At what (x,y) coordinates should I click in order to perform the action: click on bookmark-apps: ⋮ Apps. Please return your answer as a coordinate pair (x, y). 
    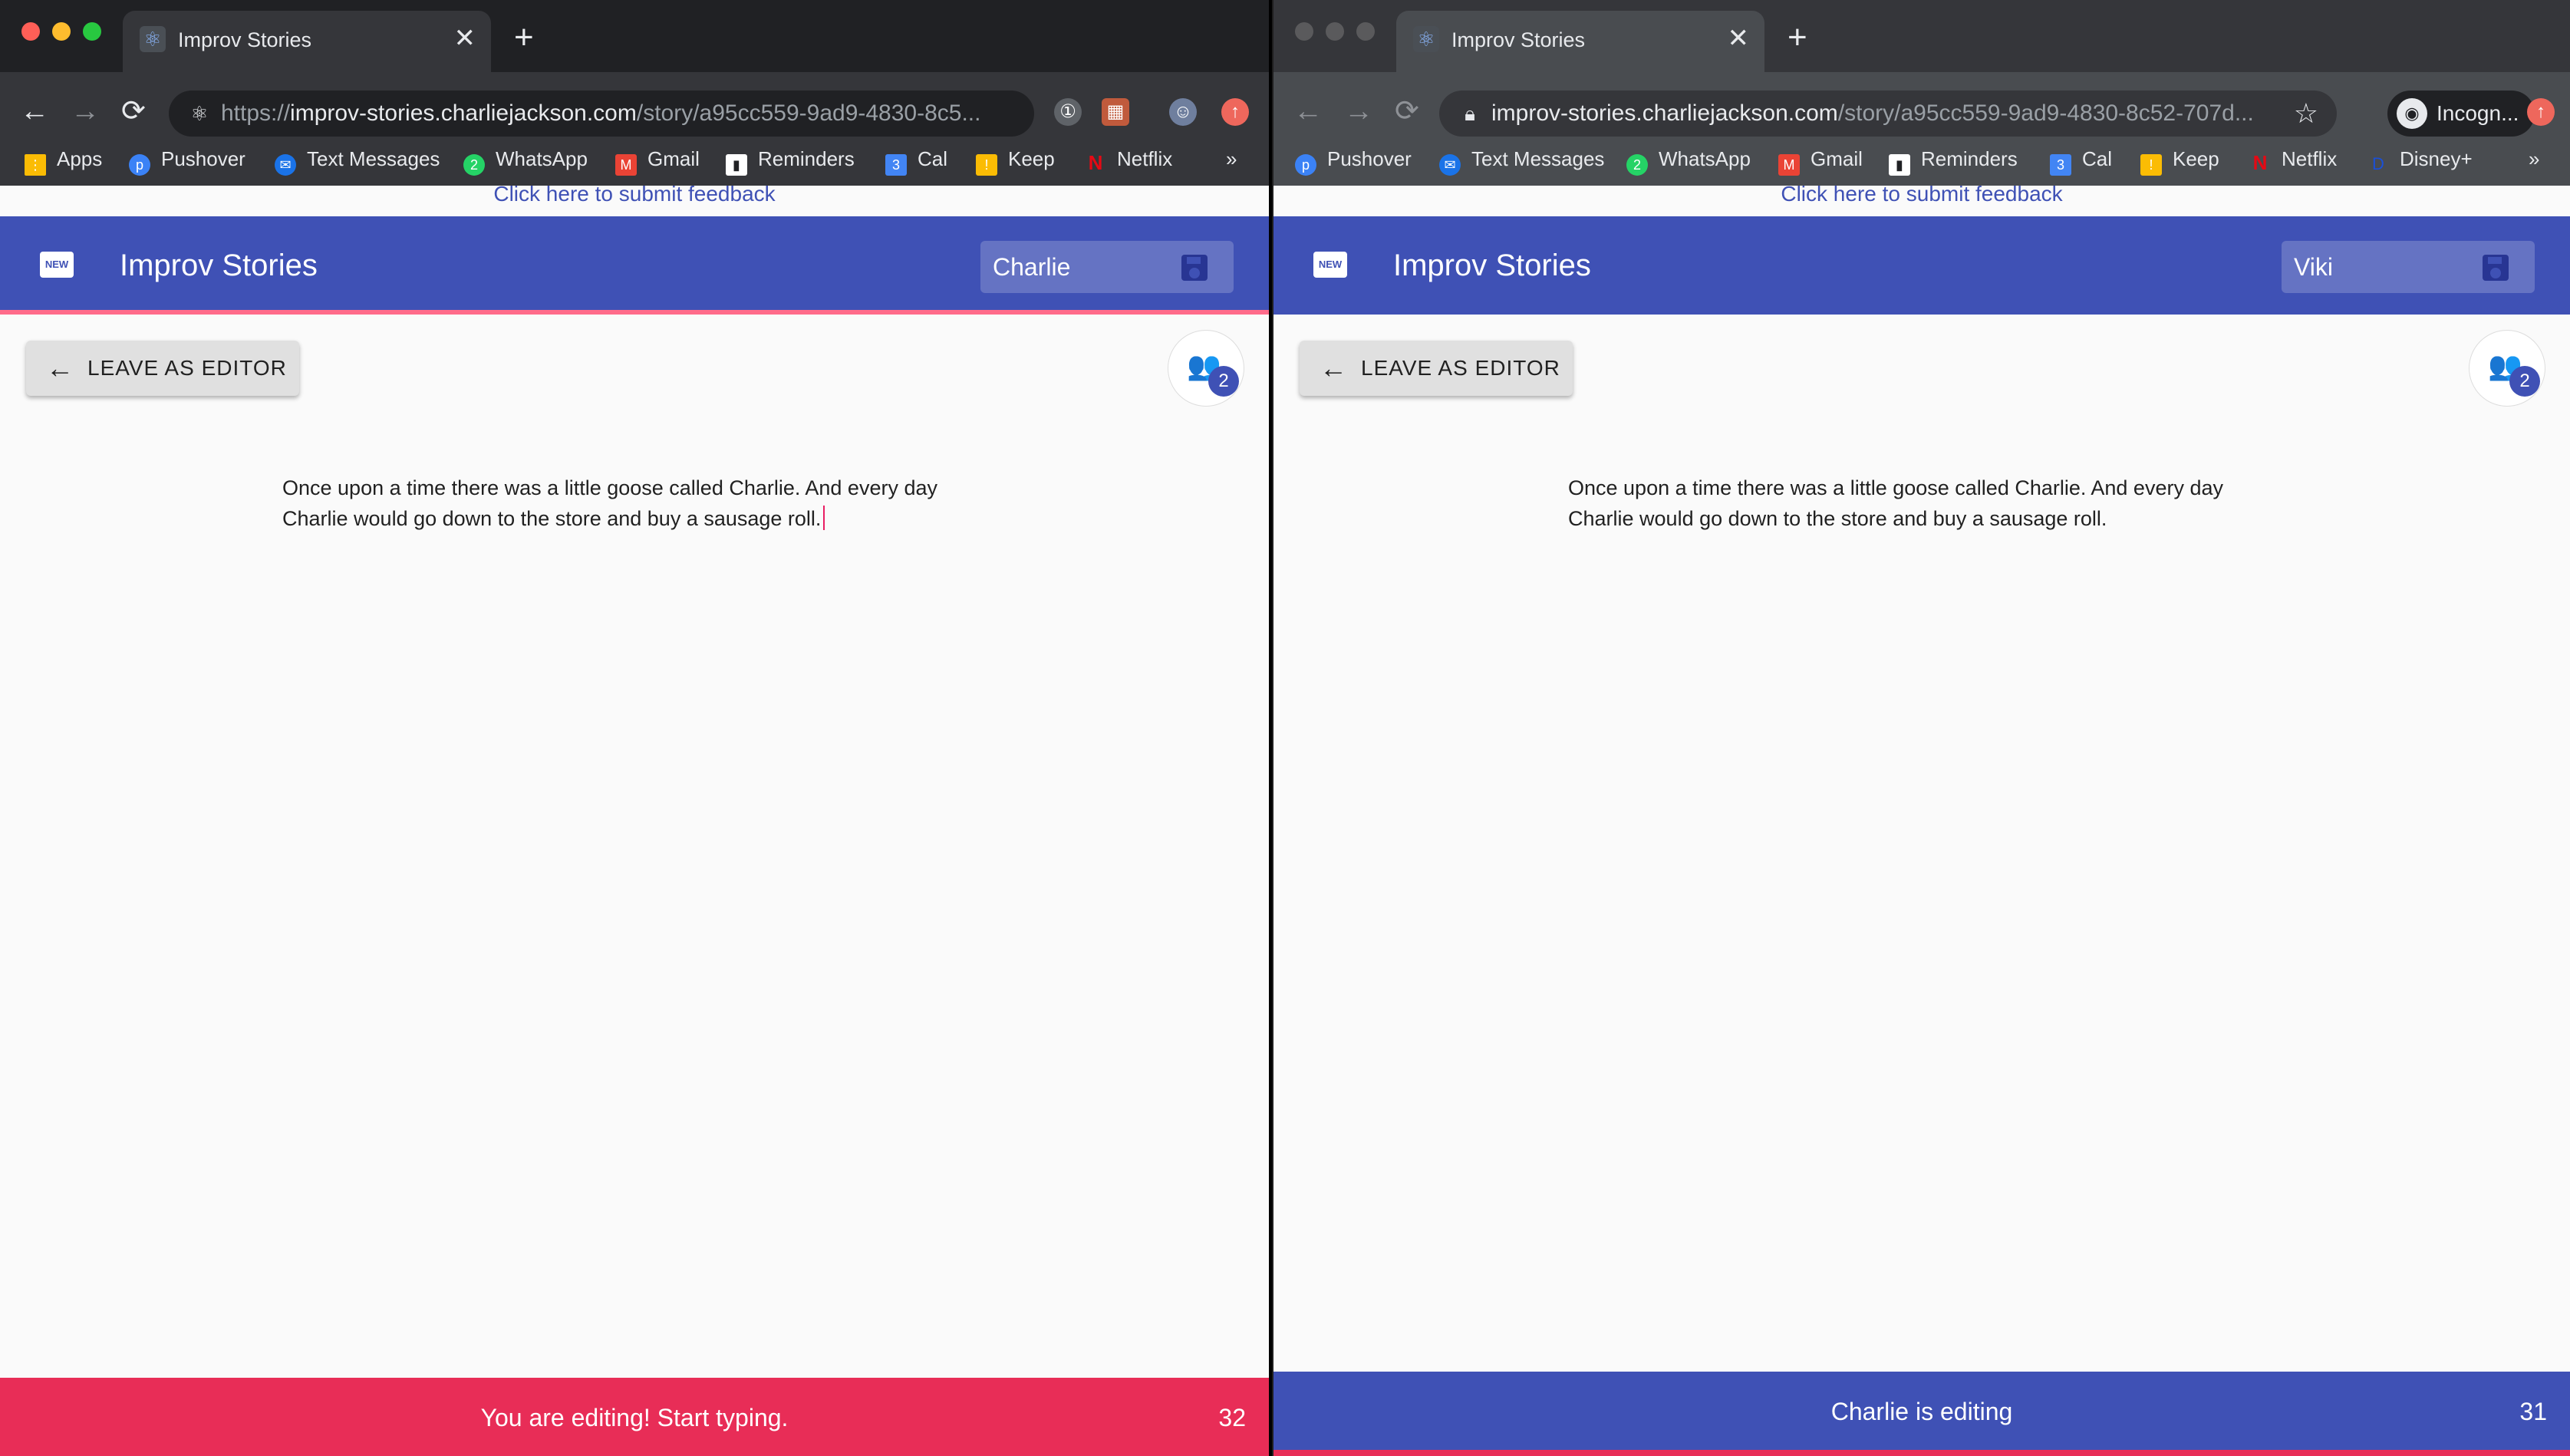
    Looking at the image, I should click on (64, 161).